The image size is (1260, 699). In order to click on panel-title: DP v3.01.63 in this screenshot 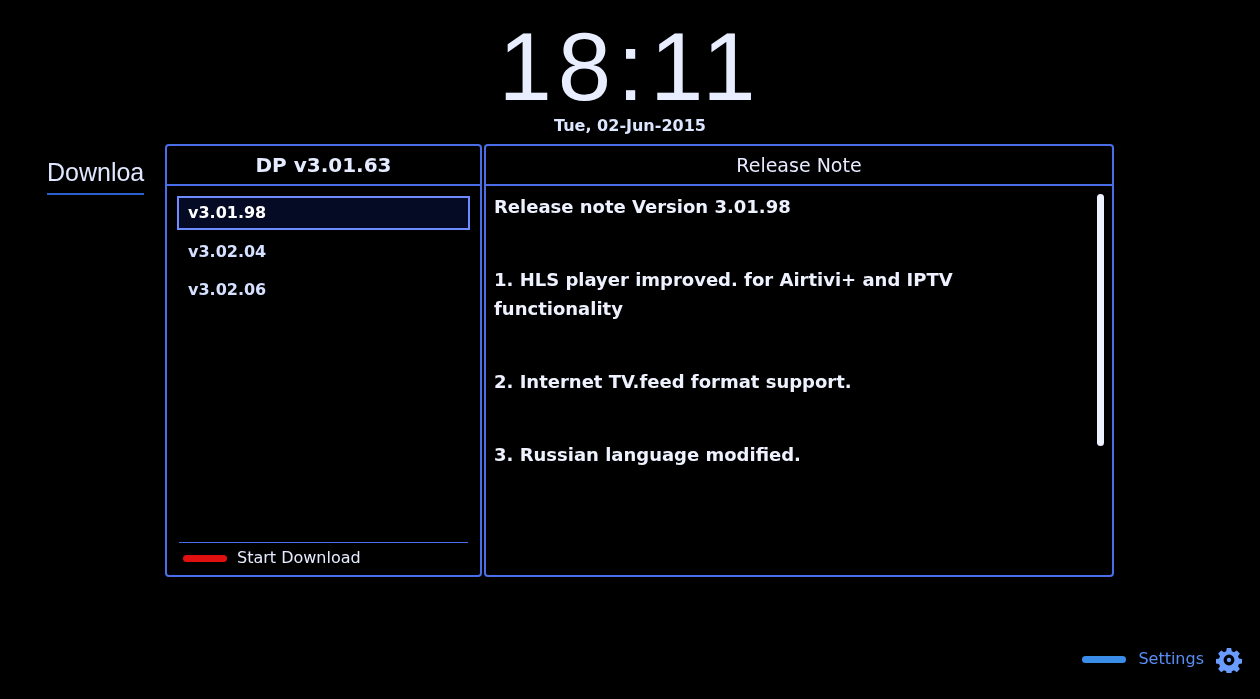, I will do `click(323, 166)`.